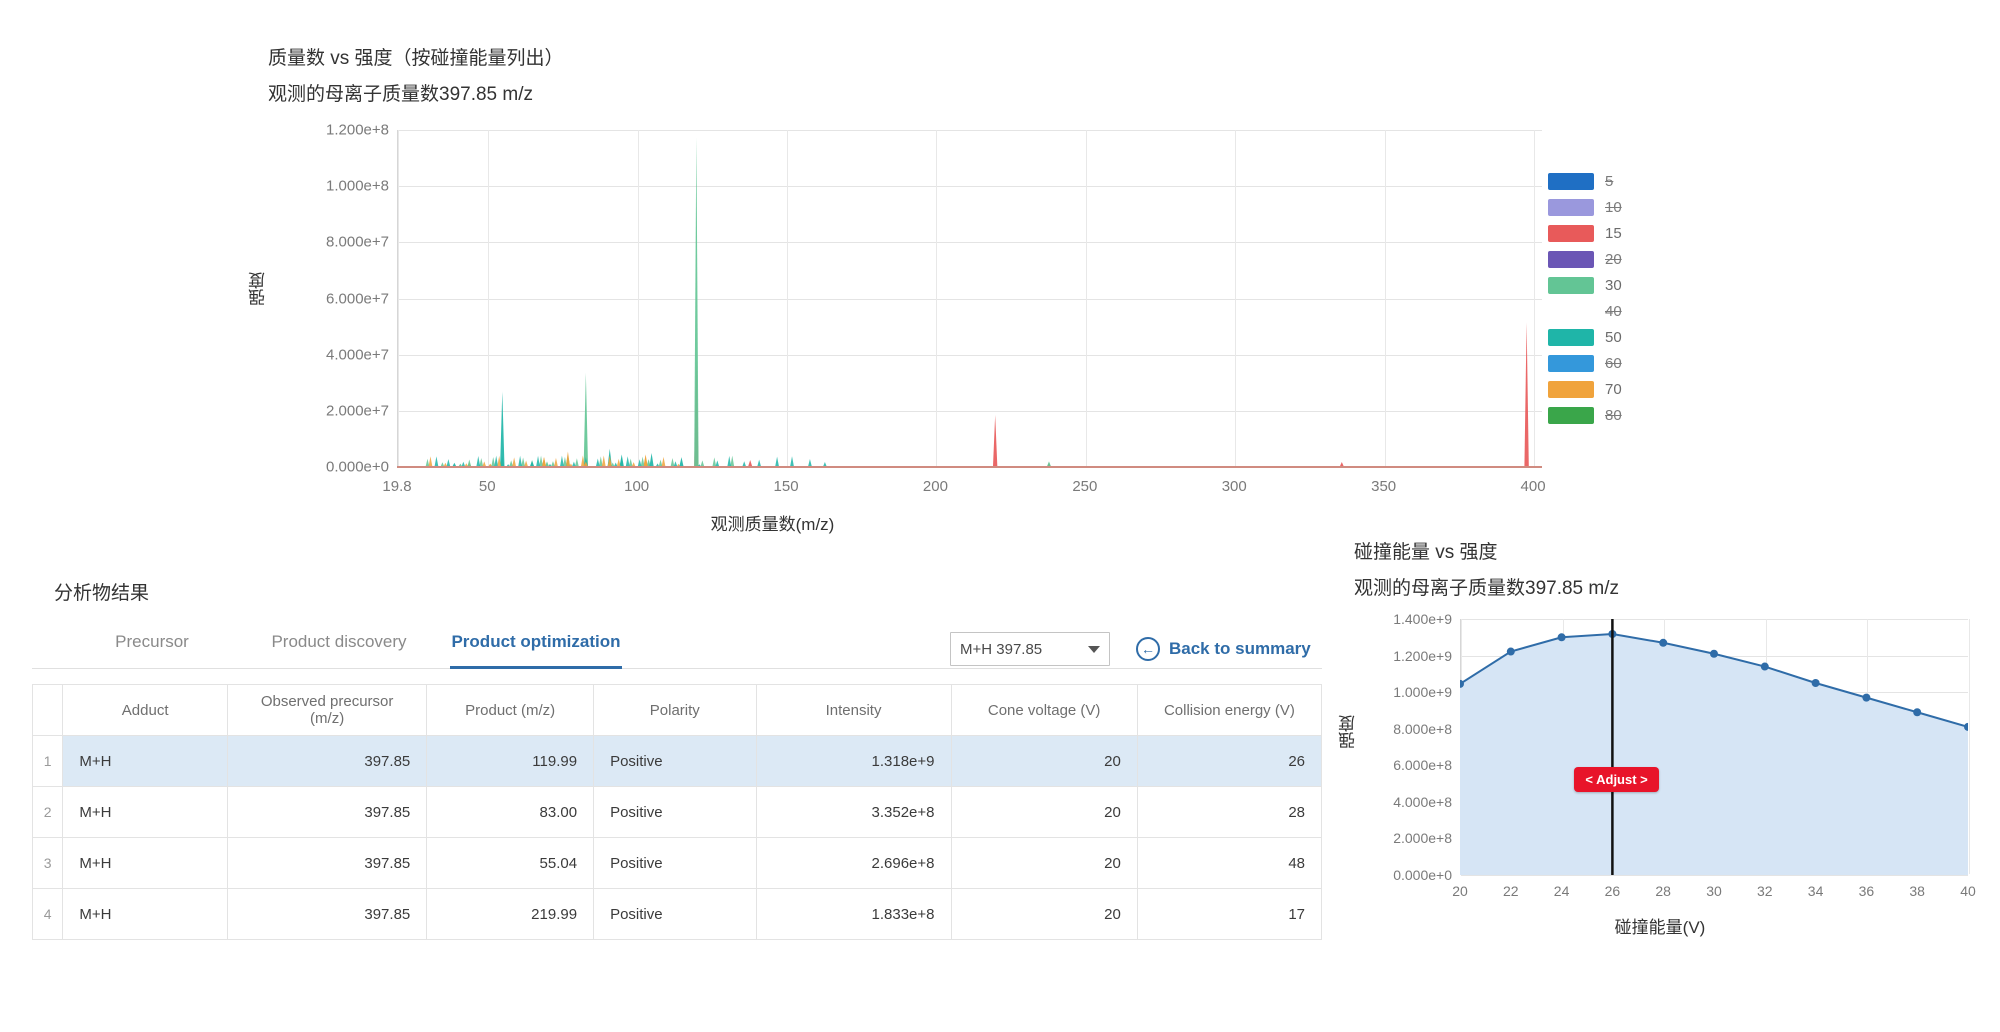 The image size is (2000, 1032). What do you see at coordinates (1426, 552) in the screenshot?
I see `ce-chart-title: 碰撞能量 vs 强度` at bounding box center [1426, 552].